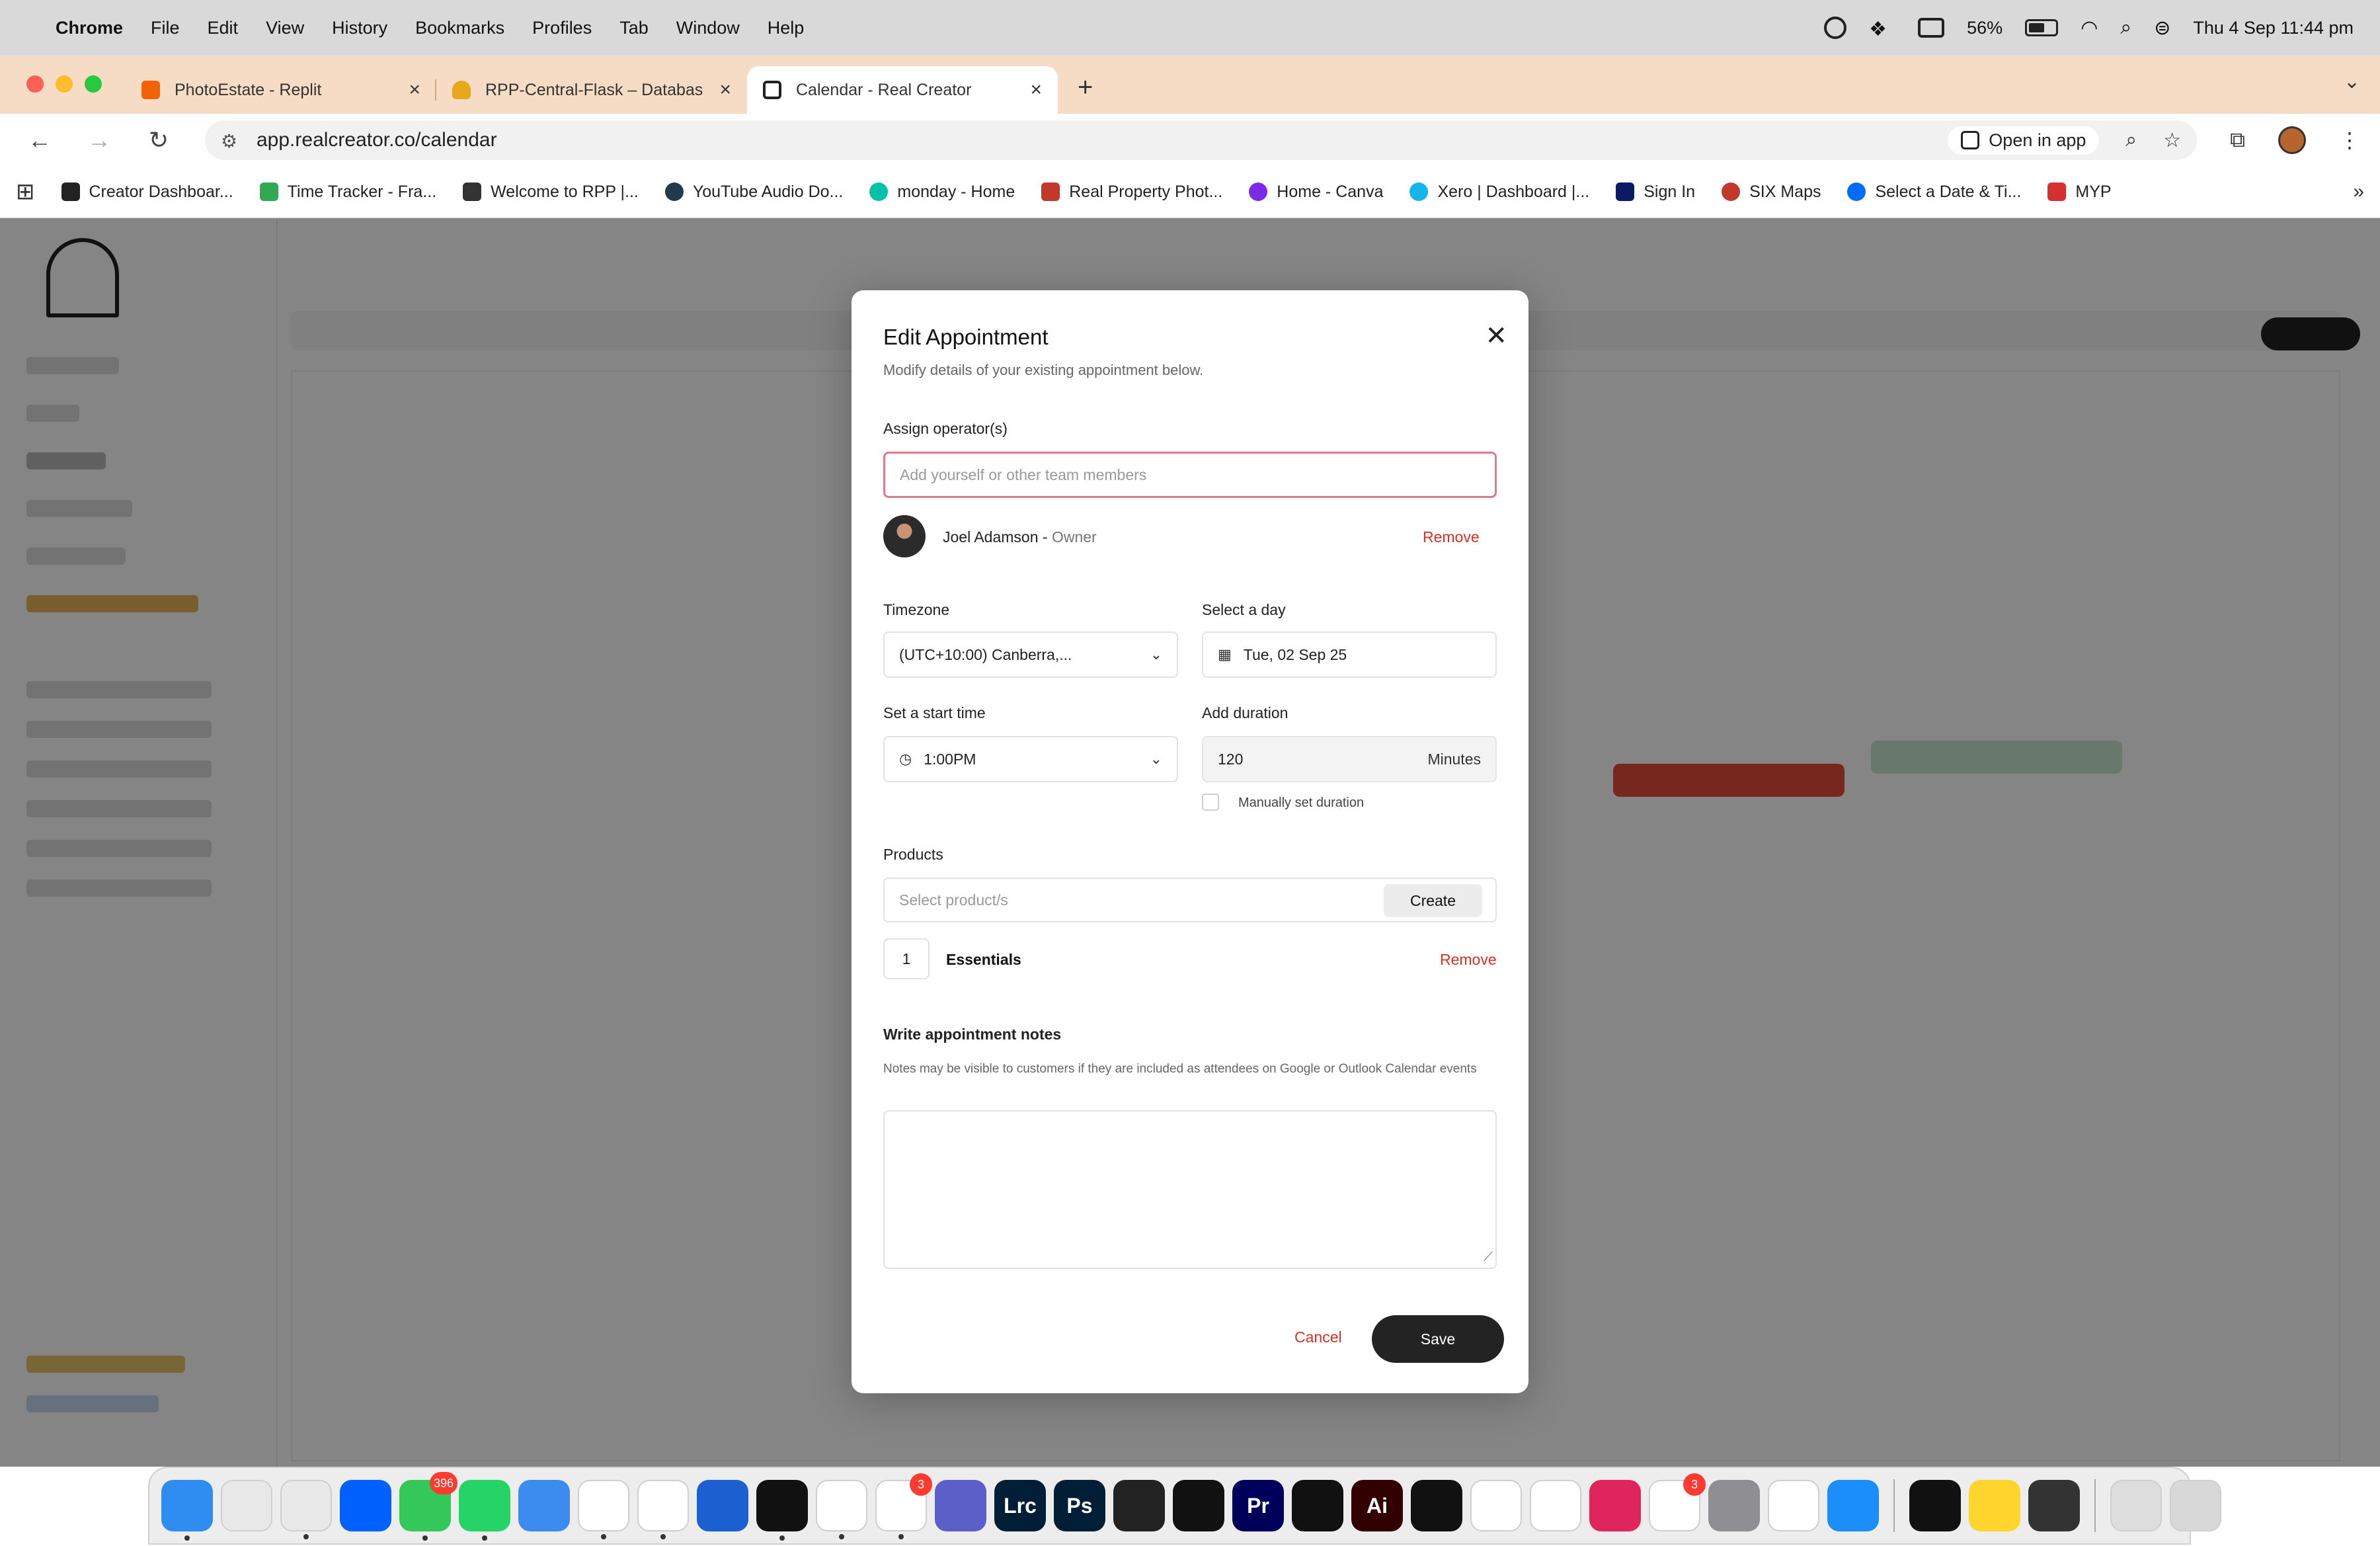 This screenshot has width=2380, height=1546. I want to click on minimize-window-button, so click(64, 84).